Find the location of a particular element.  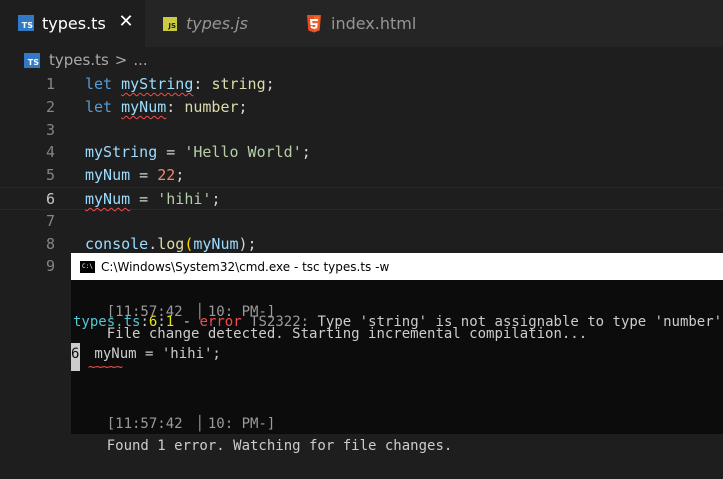

html5-icon is located at coordinates (314, 23).